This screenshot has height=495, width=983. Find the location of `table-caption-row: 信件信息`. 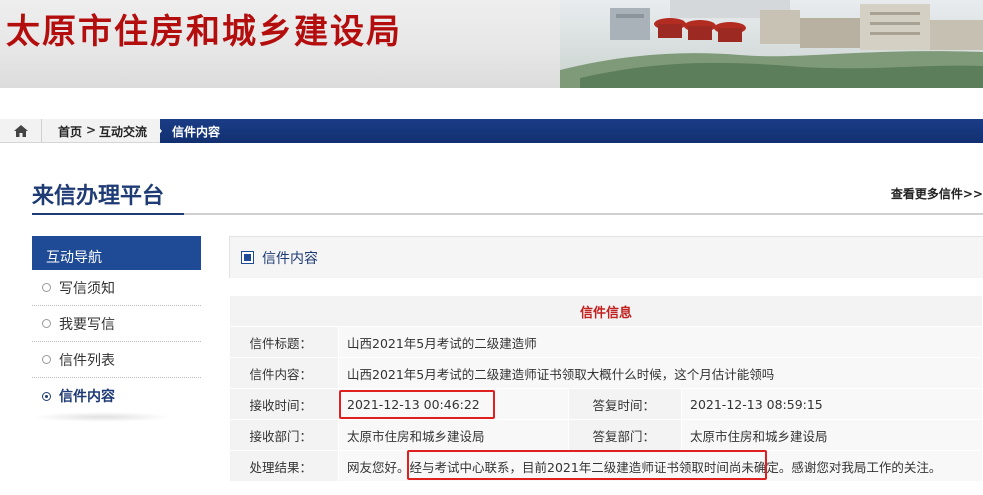

table-caption-row: 信件信息 is located at coordinates (606, 311).